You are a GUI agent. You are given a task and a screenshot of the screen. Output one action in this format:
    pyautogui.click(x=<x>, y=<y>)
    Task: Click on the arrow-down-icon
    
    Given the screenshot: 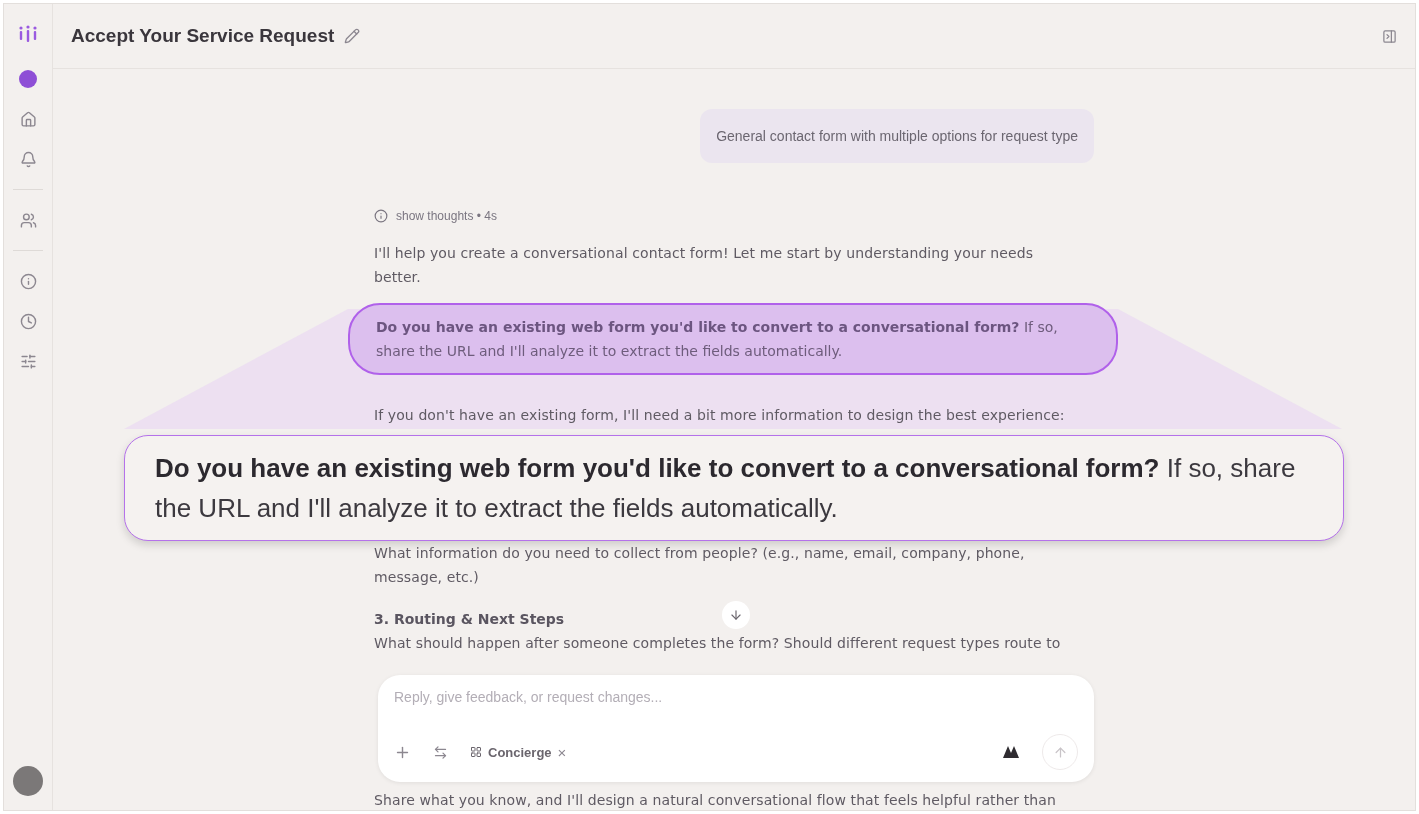 What is the action you would take?
    pyautogui.click(x=736, y=615)
    